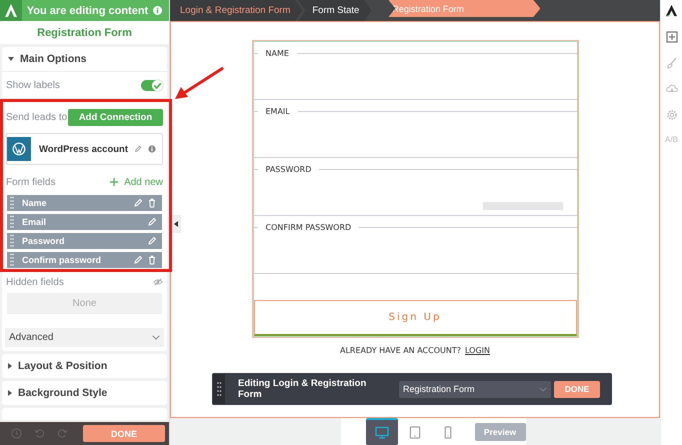  Describe the element at coordinates (84, 222) in the screenshot. I see `form-field-item: Email` at that location.